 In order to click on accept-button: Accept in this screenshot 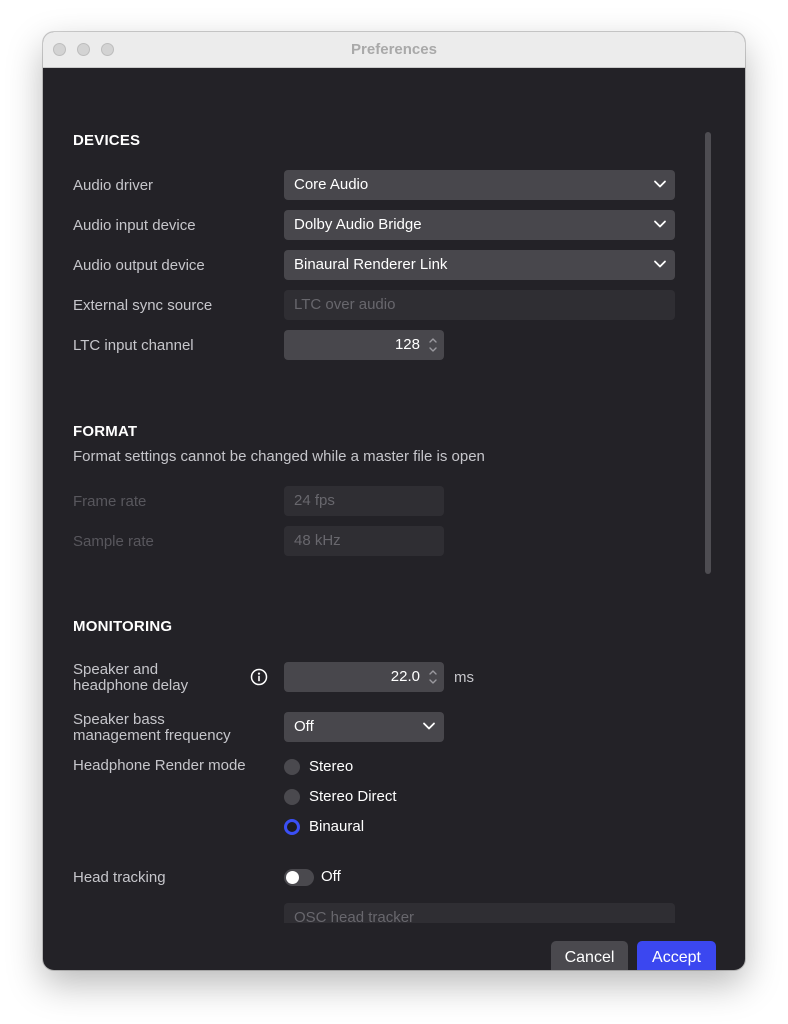, I will do `click(676, 955)`.